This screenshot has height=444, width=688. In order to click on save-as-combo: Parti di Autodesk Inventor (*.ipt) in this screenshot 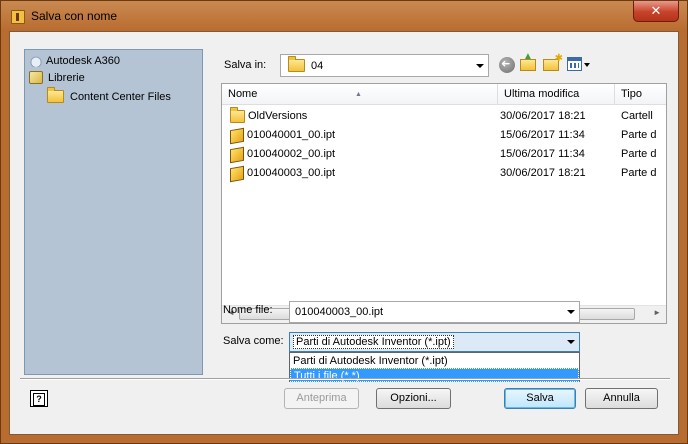, I will do `click(434, 342)`.